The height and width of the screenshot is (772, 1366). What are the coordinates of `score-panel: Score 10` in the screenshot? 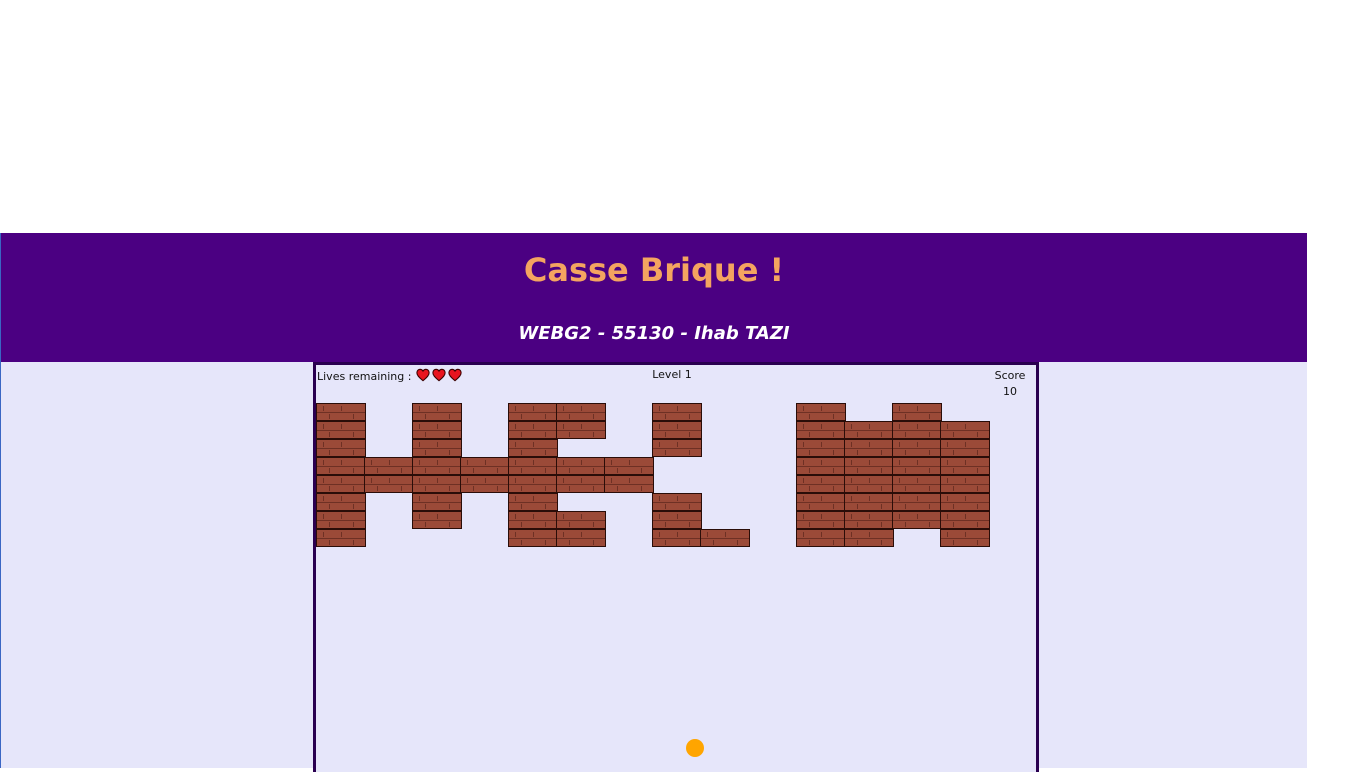 It's located at (1010, 384).